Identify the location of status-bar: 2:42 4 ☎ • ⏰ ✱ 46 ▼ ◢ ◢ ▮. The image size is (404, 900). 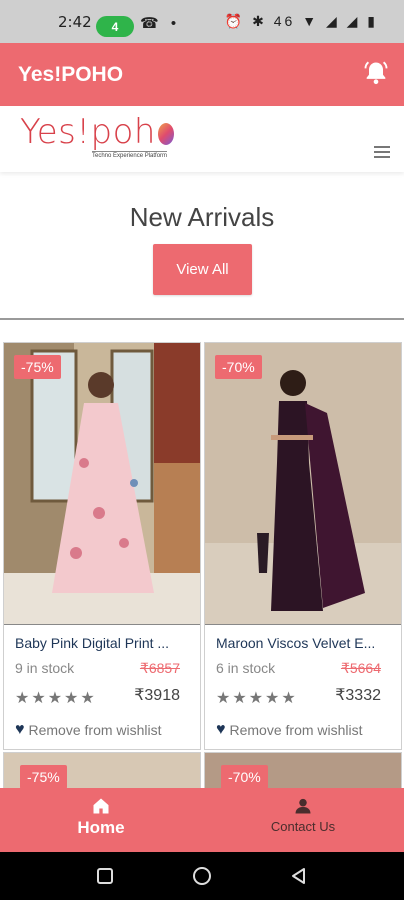
(202, 21).